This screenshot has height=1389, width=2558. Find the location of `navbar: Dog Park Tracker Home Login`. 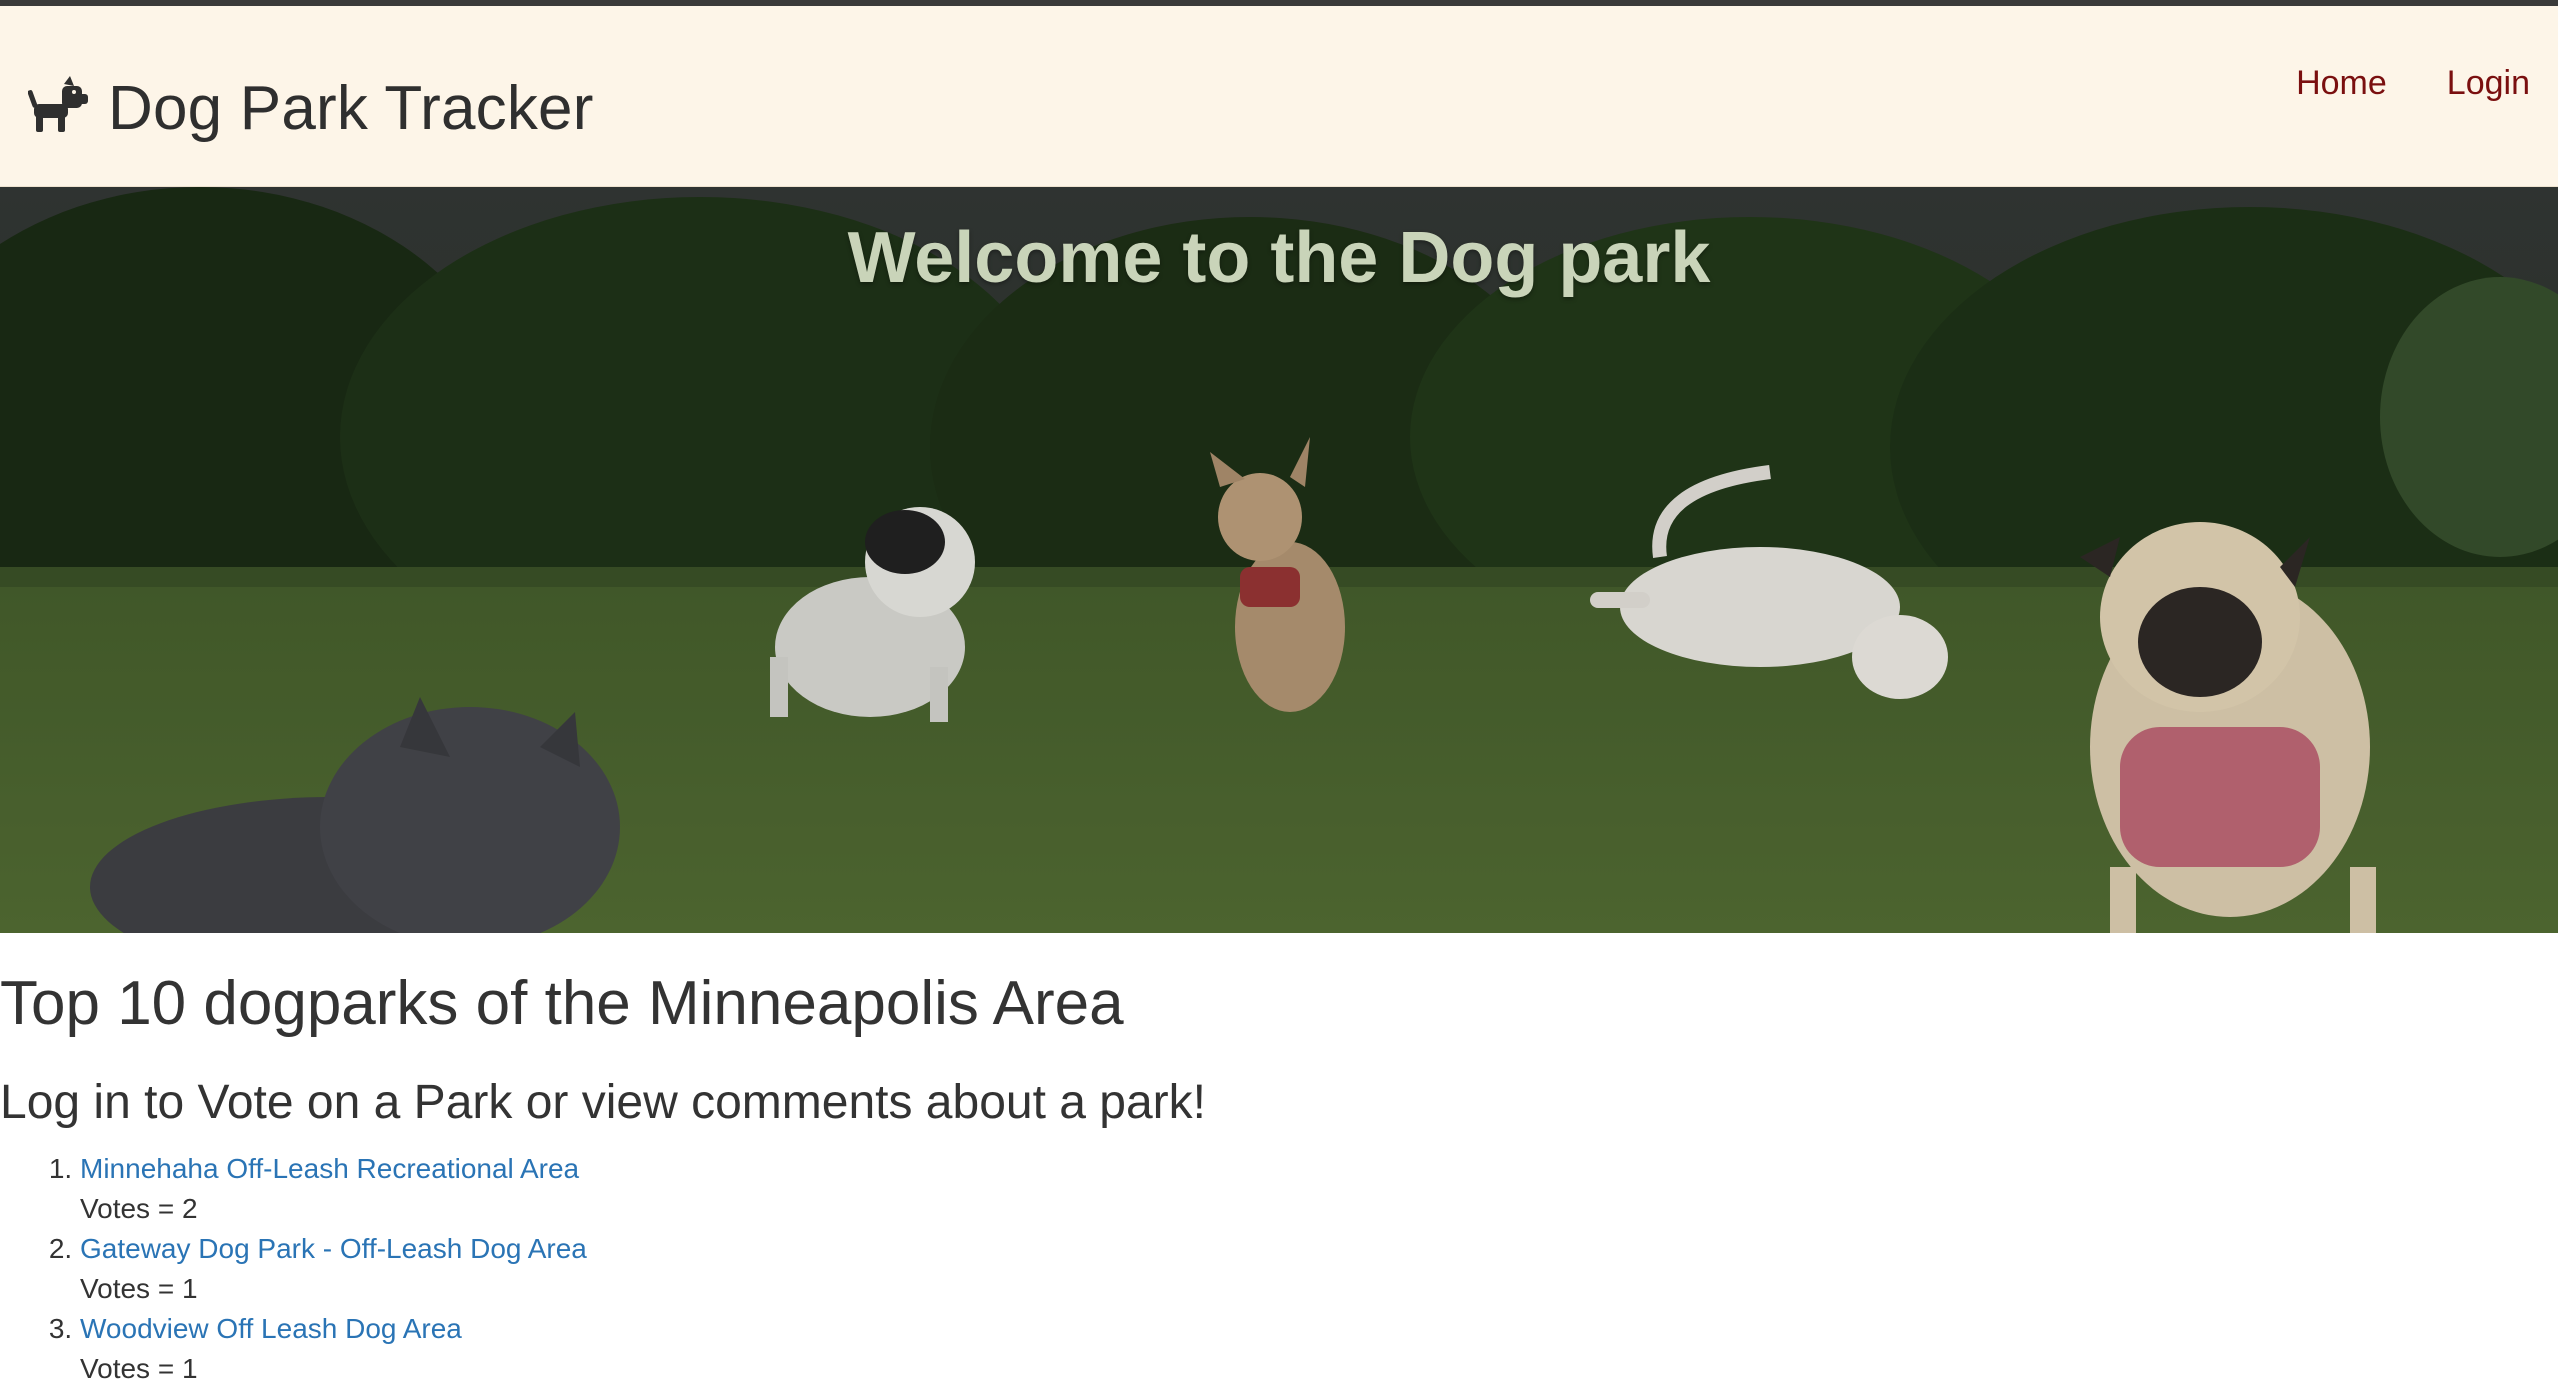

navbar: Dog Park Tracker Home Login is located at coordinates (1279, 96).